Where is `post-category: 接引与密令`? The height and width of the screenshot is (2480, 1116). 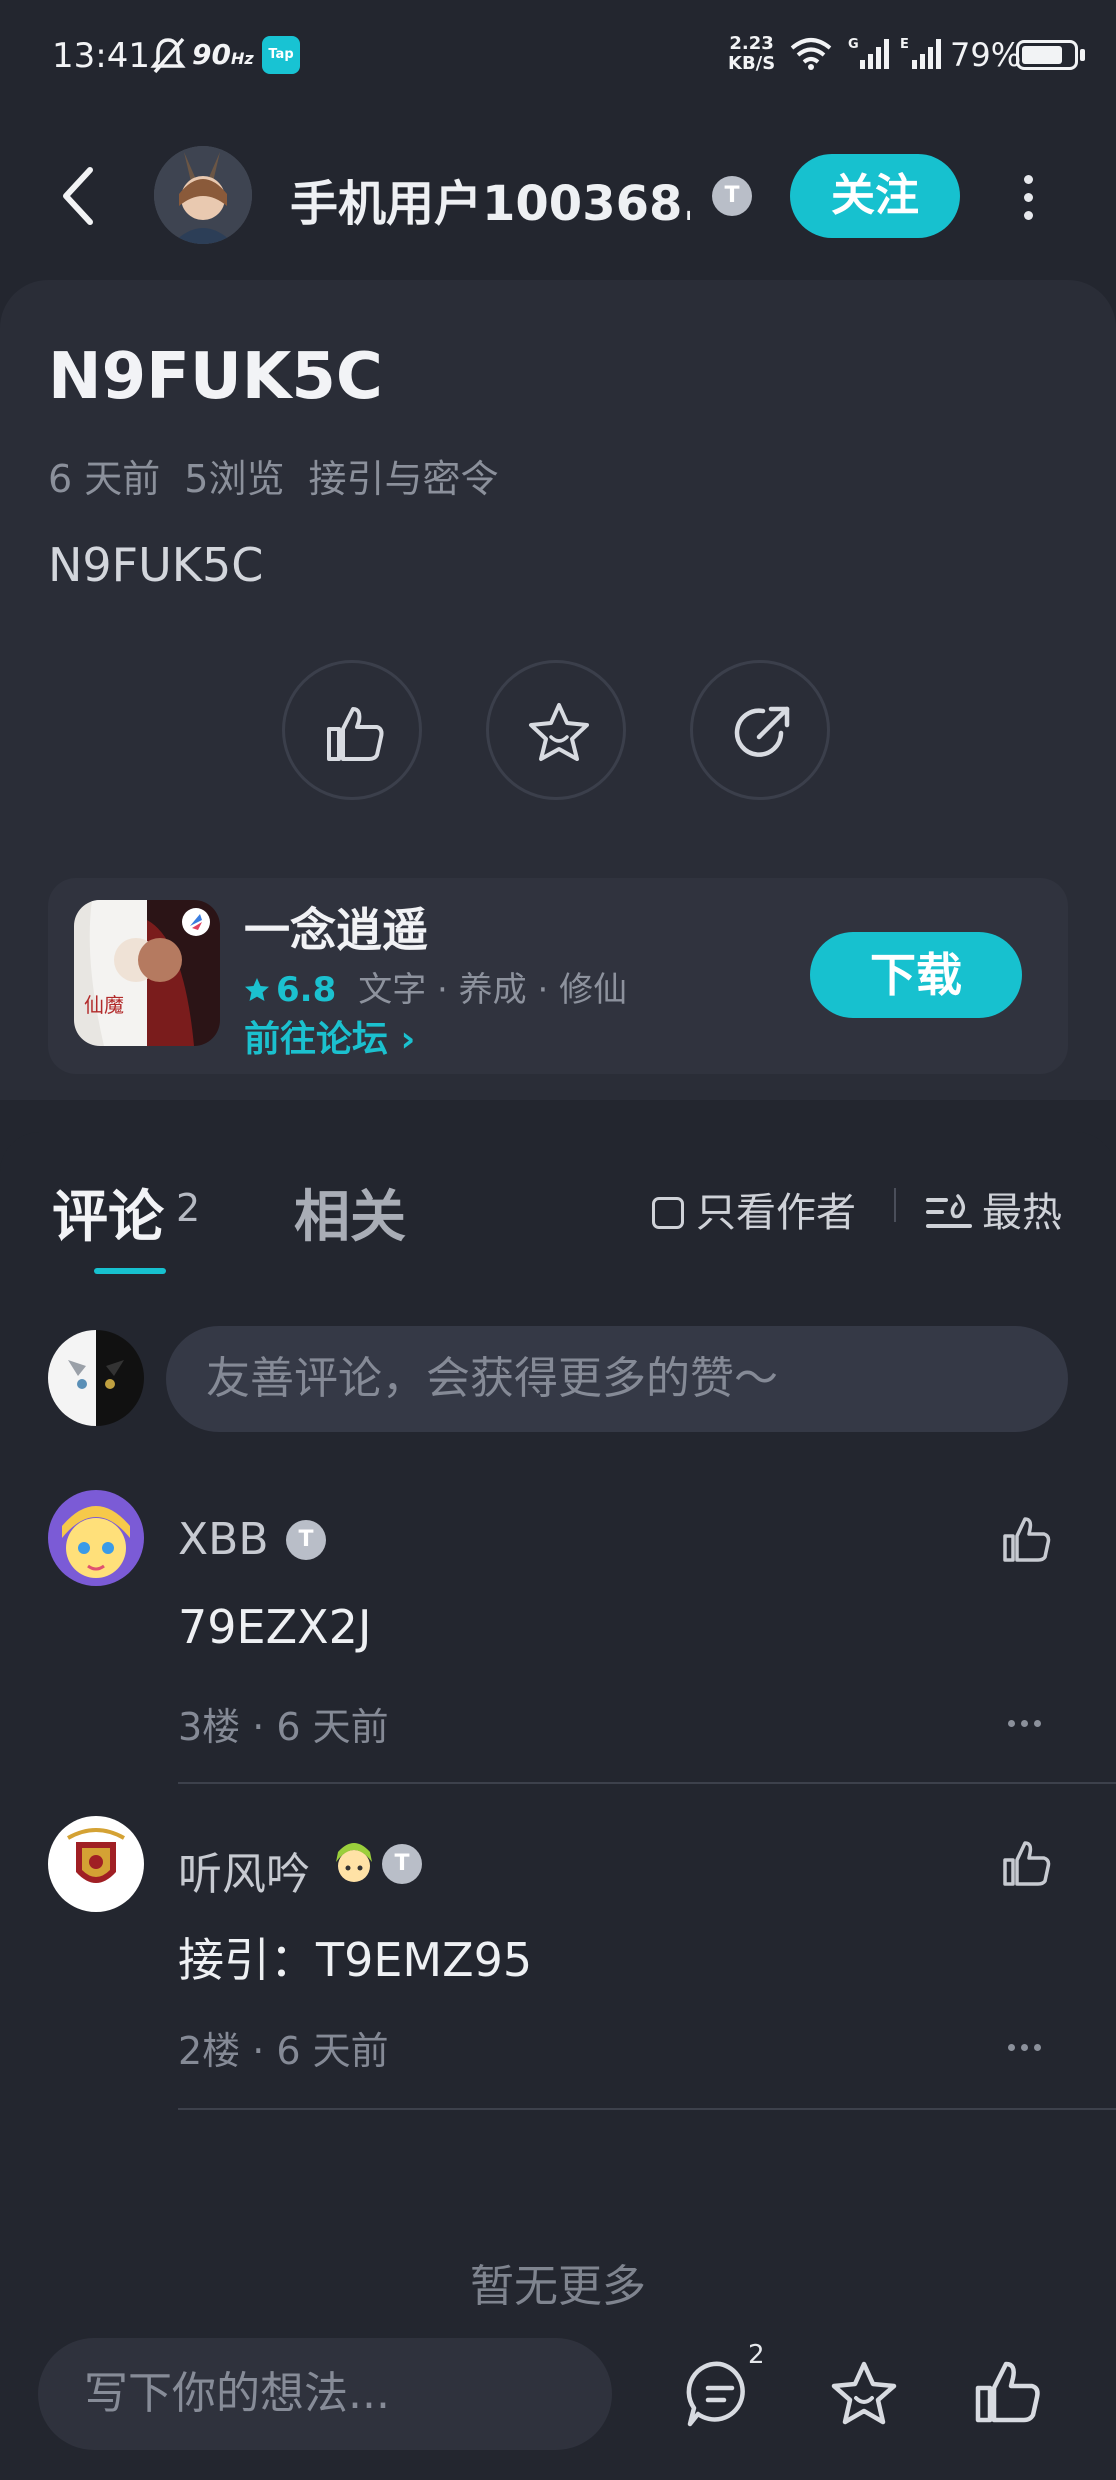
post-category: 接引与密令 is located at coordinates (403, 479).